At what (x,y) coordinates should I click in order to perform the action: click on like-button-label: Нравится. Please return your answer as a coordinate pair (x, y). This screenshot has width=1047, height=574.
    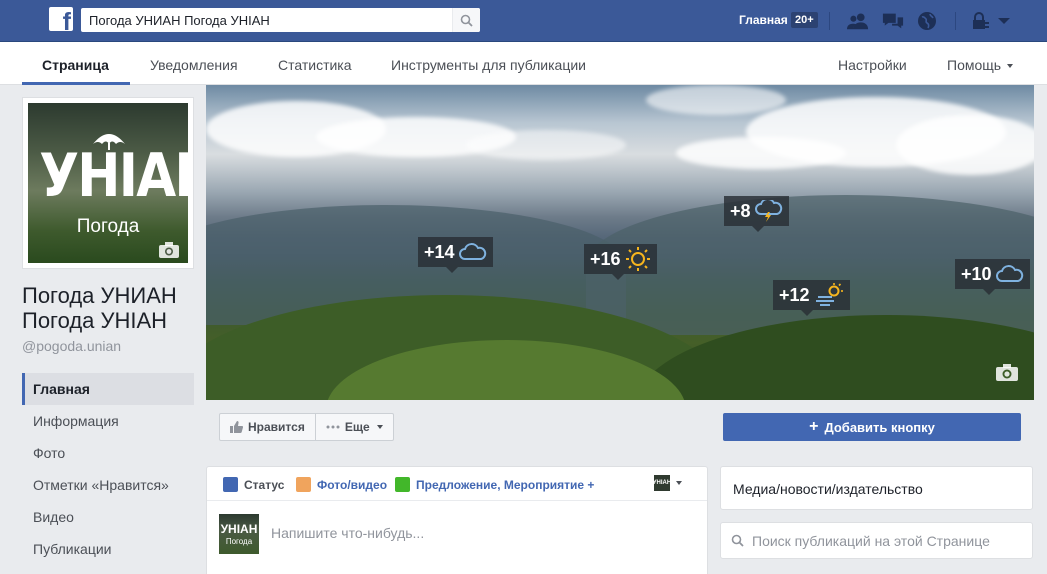
    Looking at the image, I should click on (276, 427).